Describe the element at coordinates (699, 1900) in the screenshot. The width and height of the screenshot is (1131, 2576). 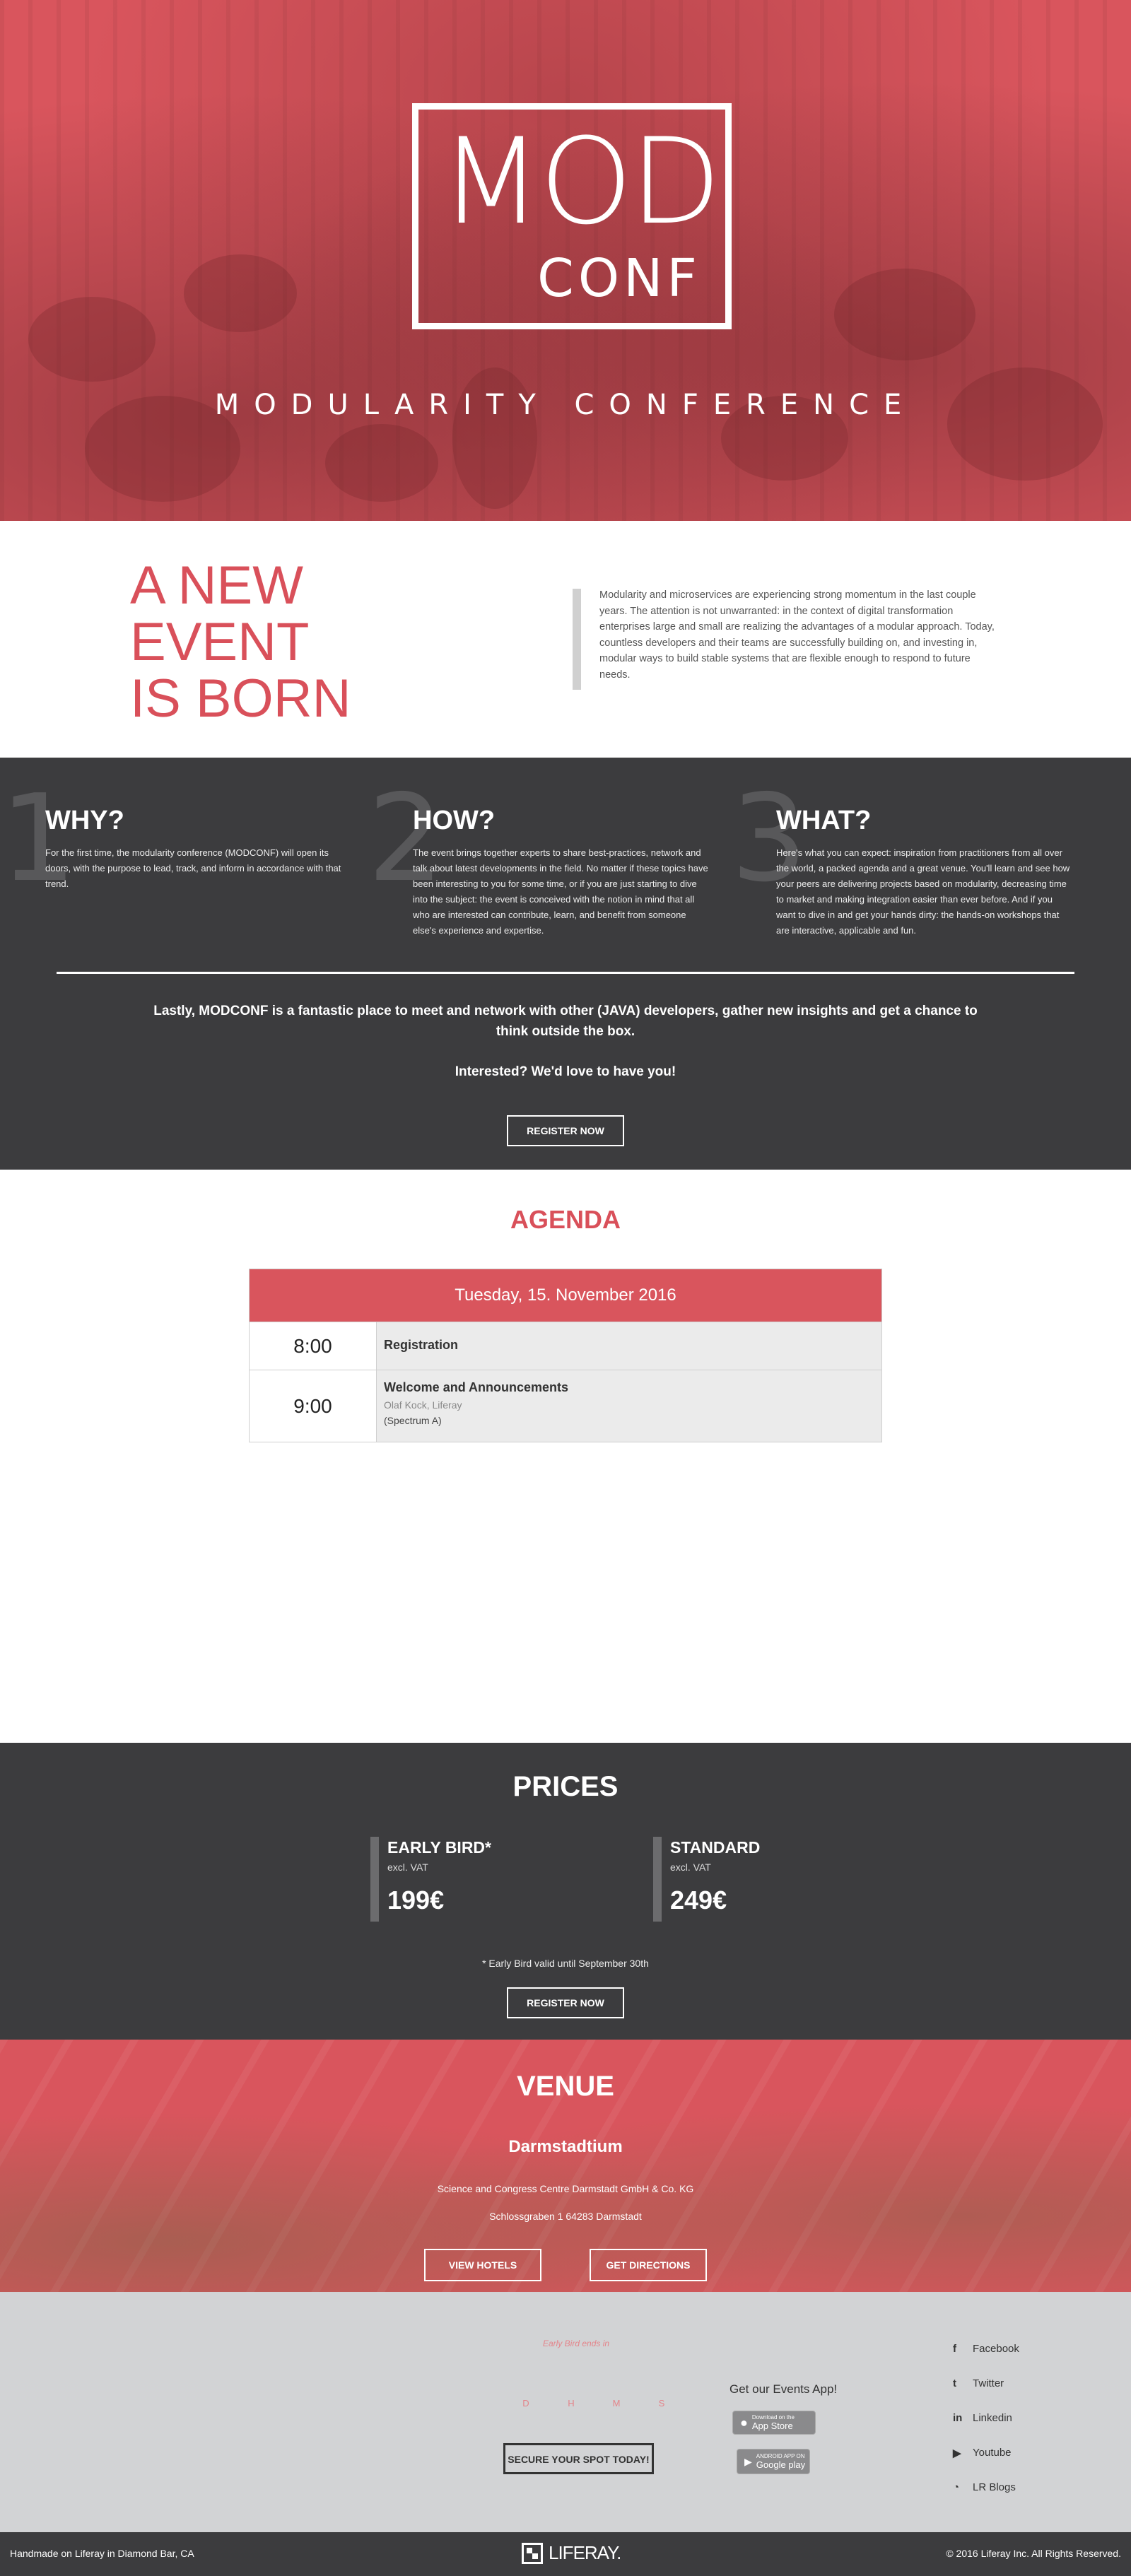
I see `price-amount: 249€` at that location.